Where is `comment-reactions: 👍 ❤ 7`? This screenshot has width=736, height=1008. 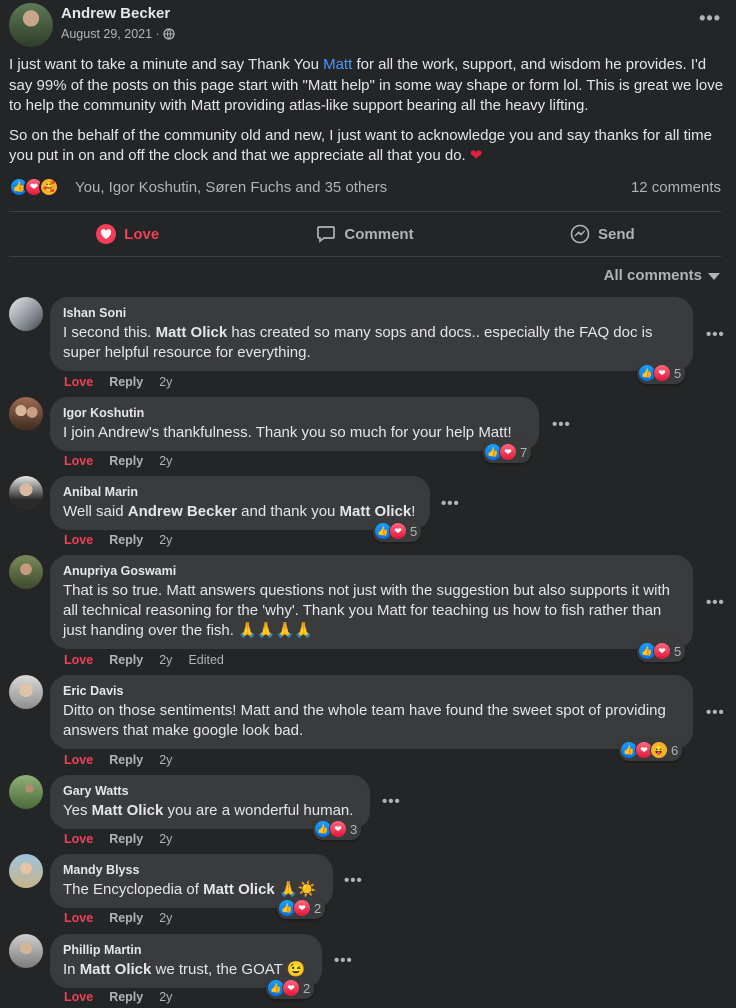
comment-reactions: 👍 ❤ 7 is located at coordinates (507, 452).